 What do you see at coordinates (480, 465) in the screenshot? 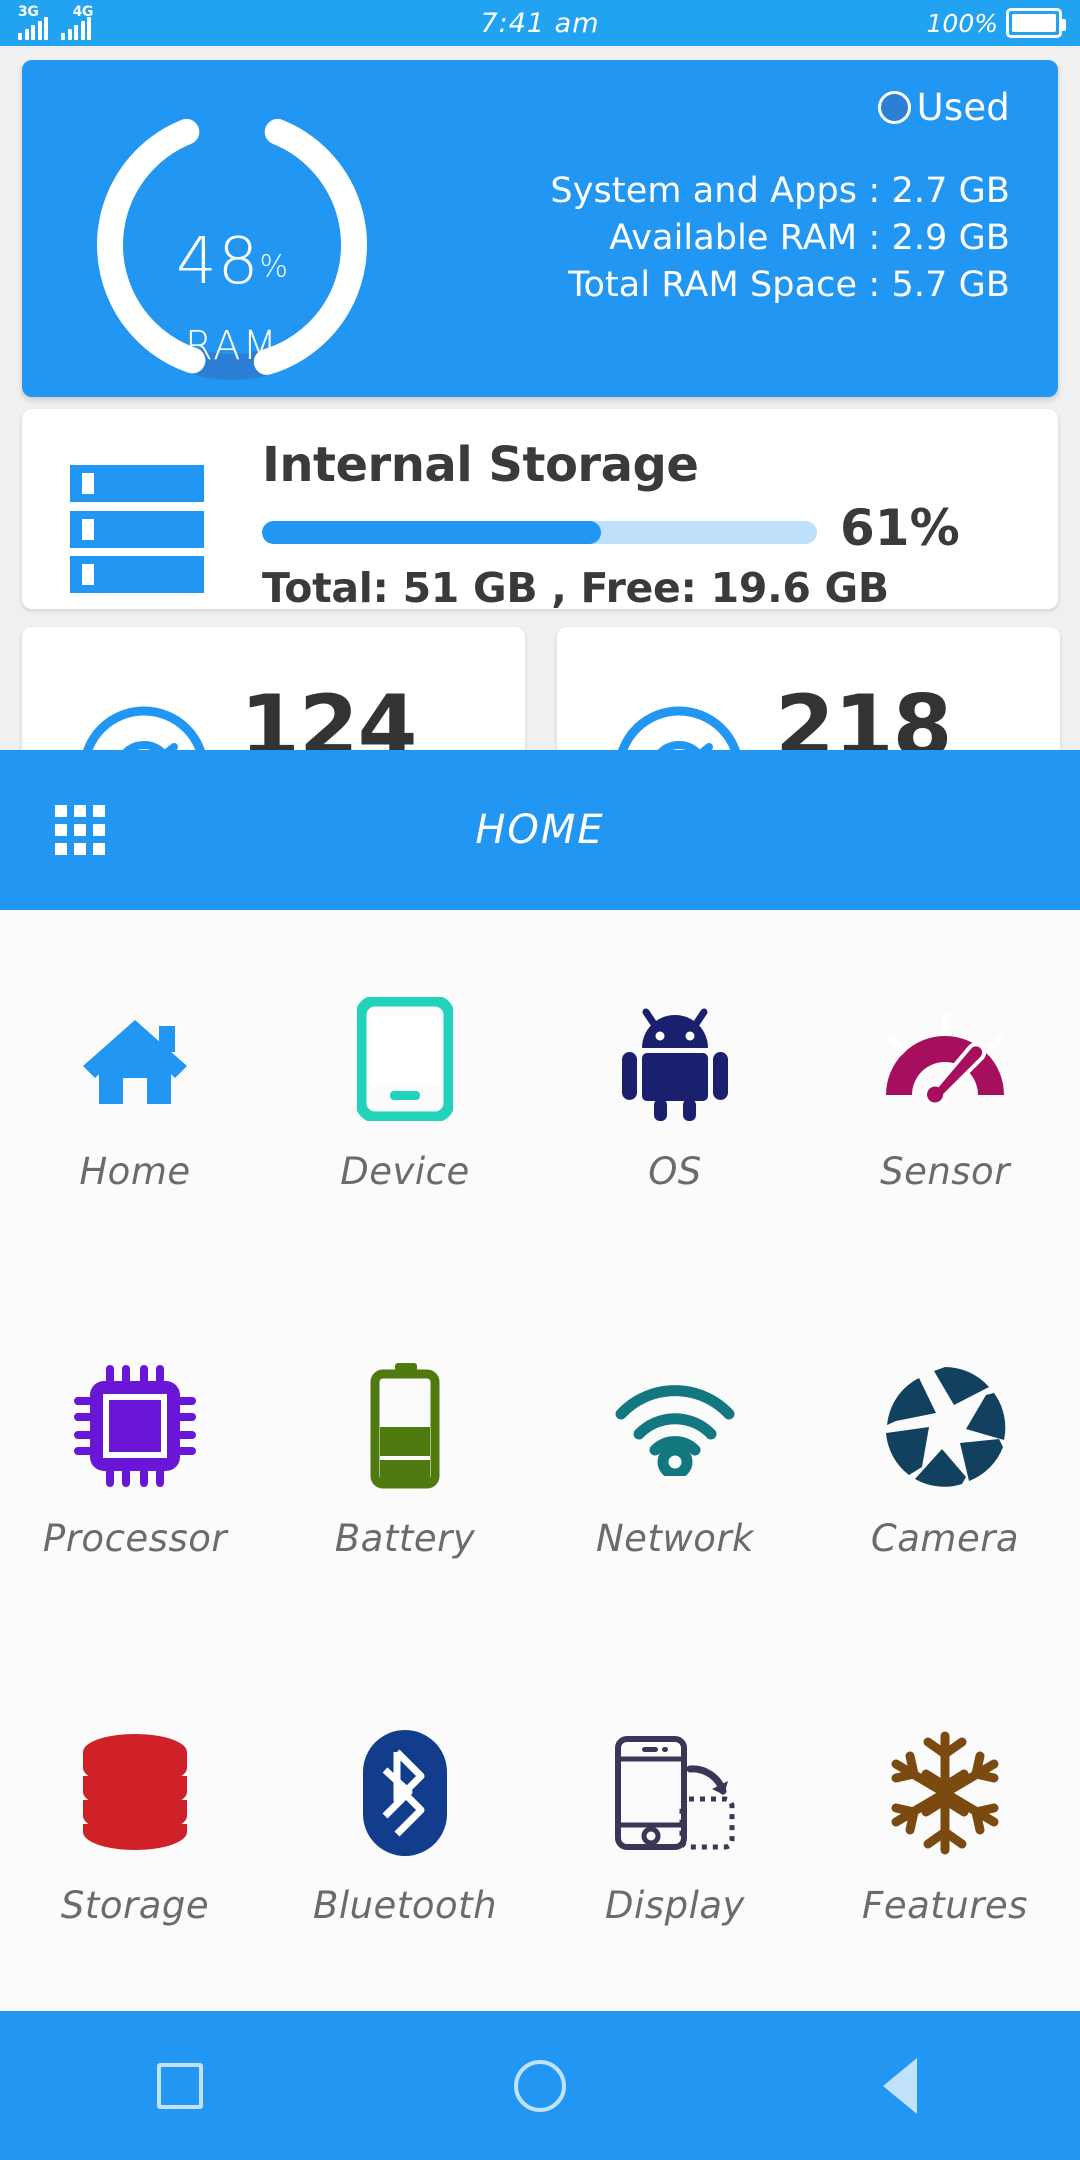
I see `internal-storage-title: Internal Storage` at bounding box center [480, 465].